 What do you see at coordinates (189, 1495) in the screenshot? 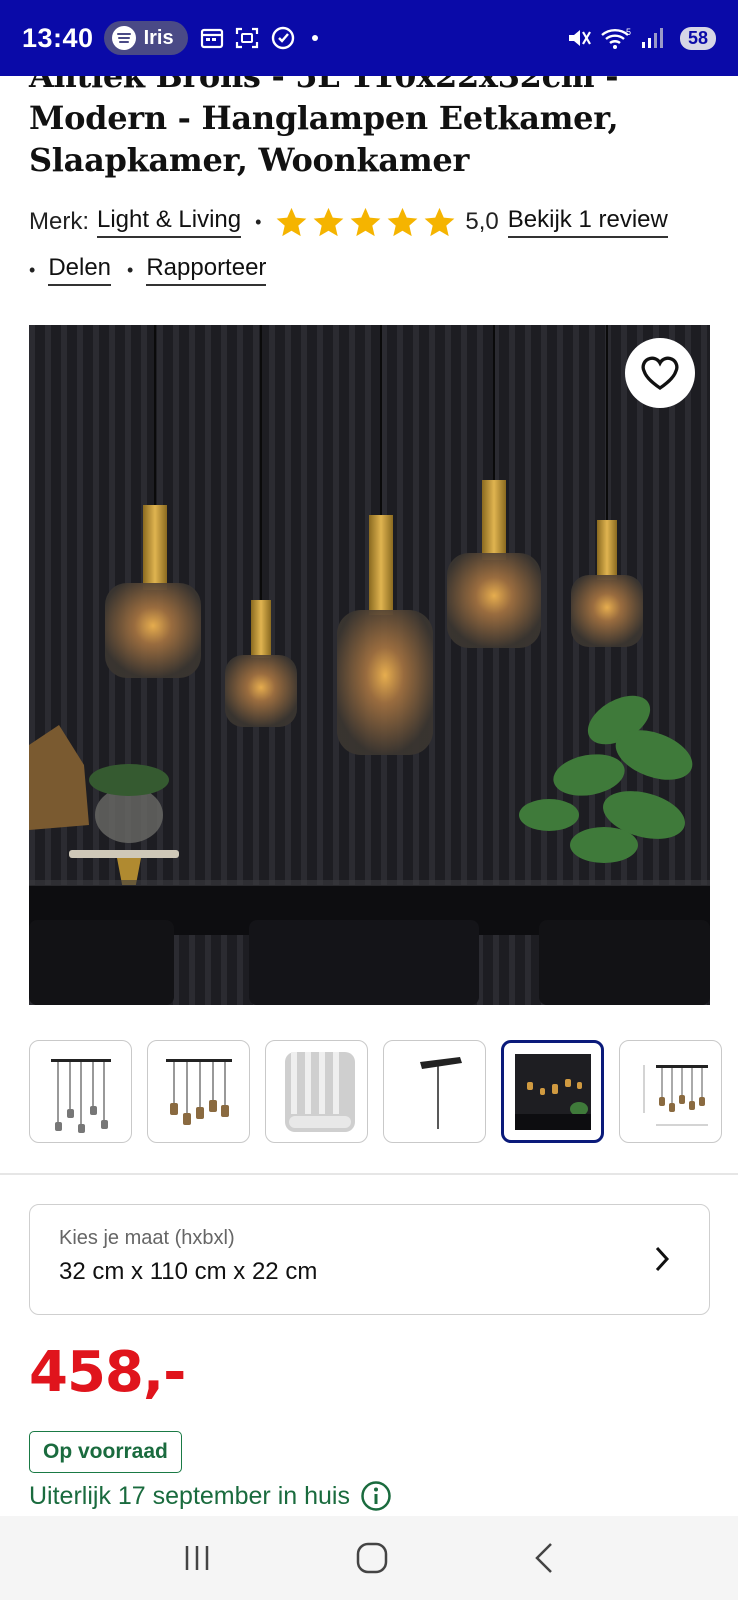
I see `delivery-text: Uiterlijk 17 september in huis` at bounding box center [189, 1495].